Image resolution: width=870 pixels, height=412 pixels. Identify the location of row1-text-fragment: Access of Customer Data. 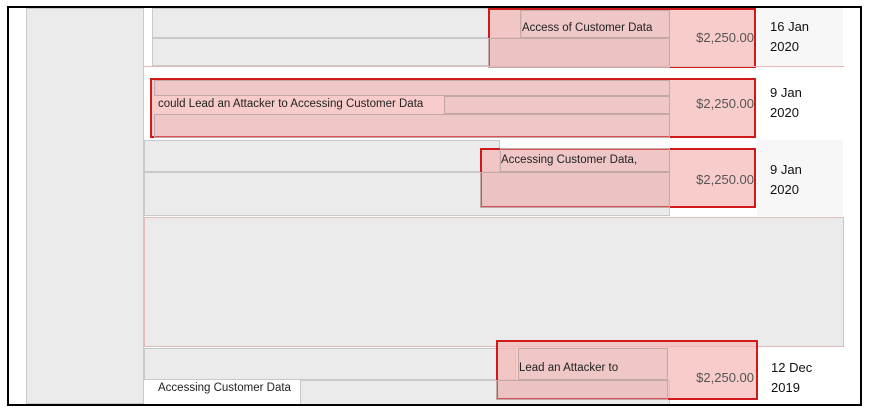
(587, 28).